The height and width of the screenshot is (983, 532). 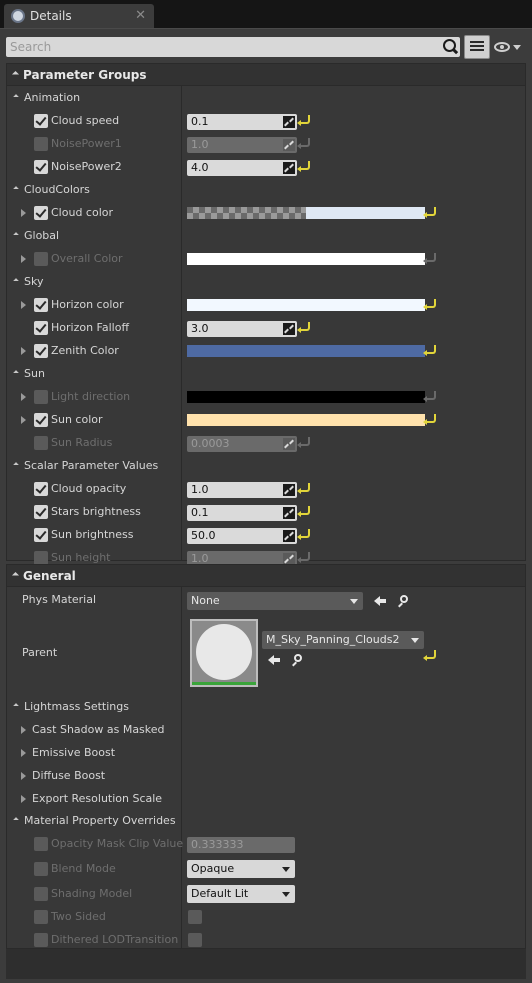 What do you see at coordinates (266, 190) in the screenshot?
I see `group-row-cloudcolors: CloudColors` at bounding box center [266, 190].